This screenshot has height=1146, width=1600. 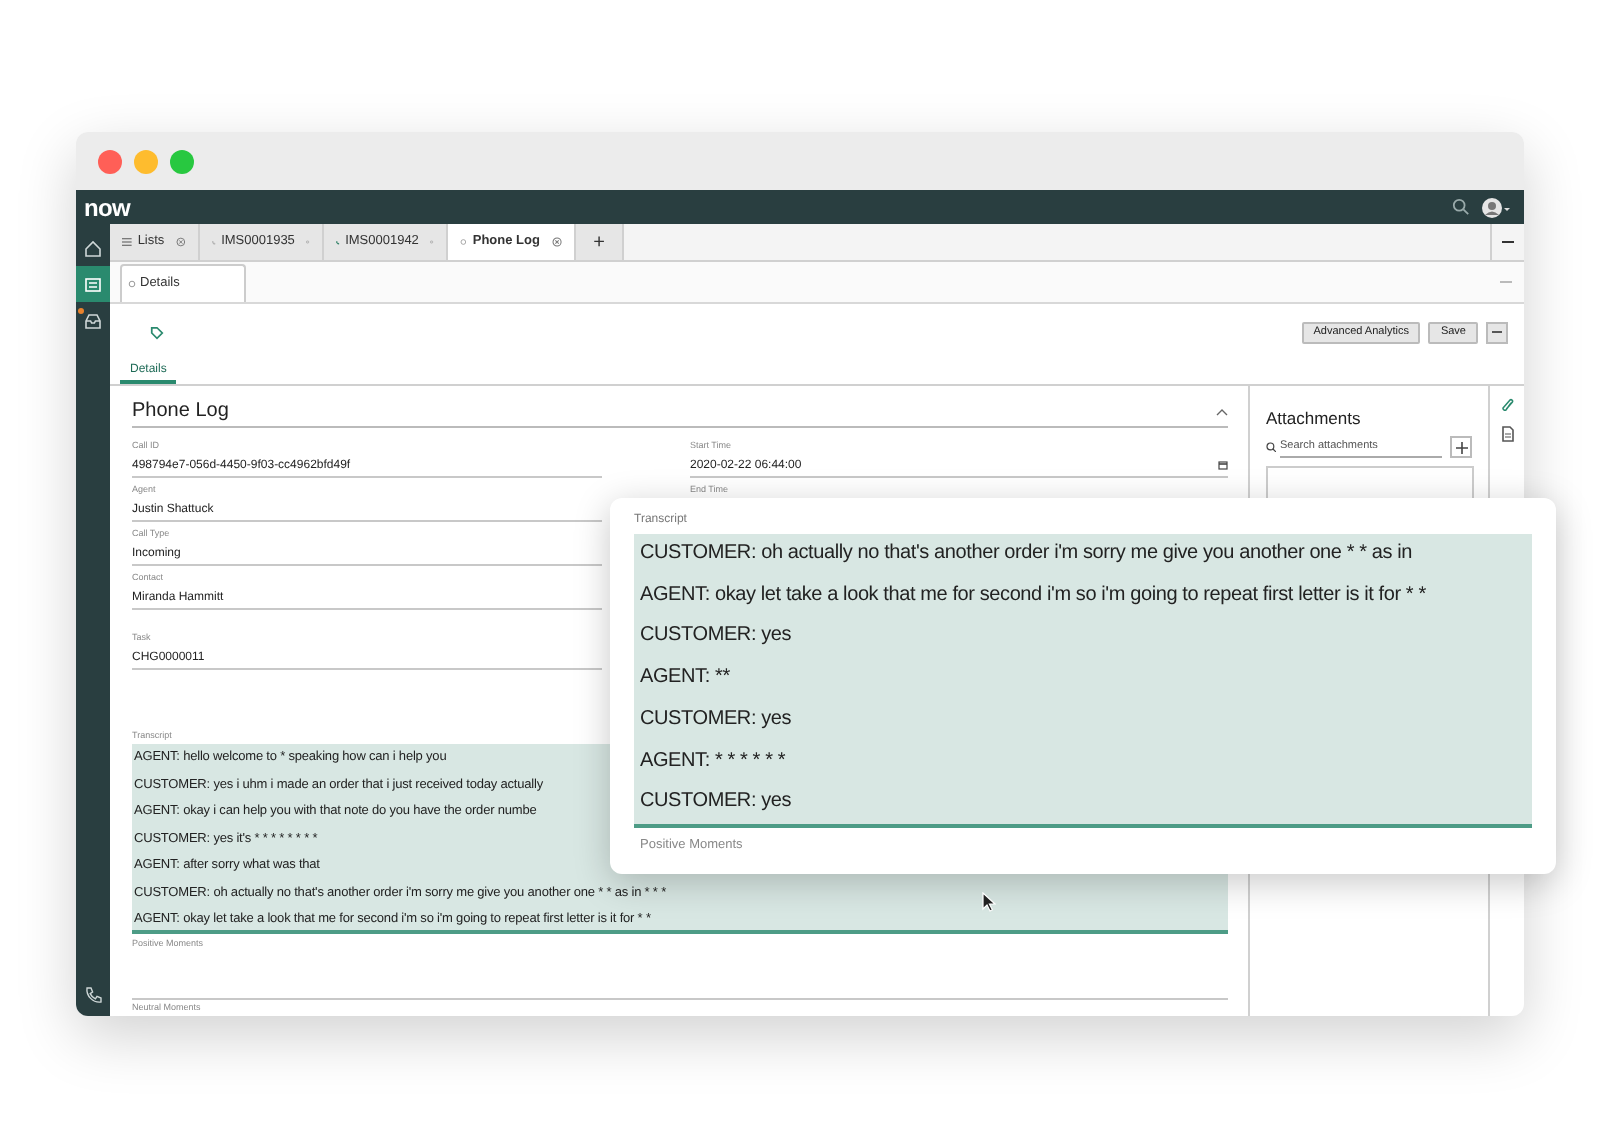 I want to click on transcript-line: AGENT: * * * * * *, so click(x=713, y=761).